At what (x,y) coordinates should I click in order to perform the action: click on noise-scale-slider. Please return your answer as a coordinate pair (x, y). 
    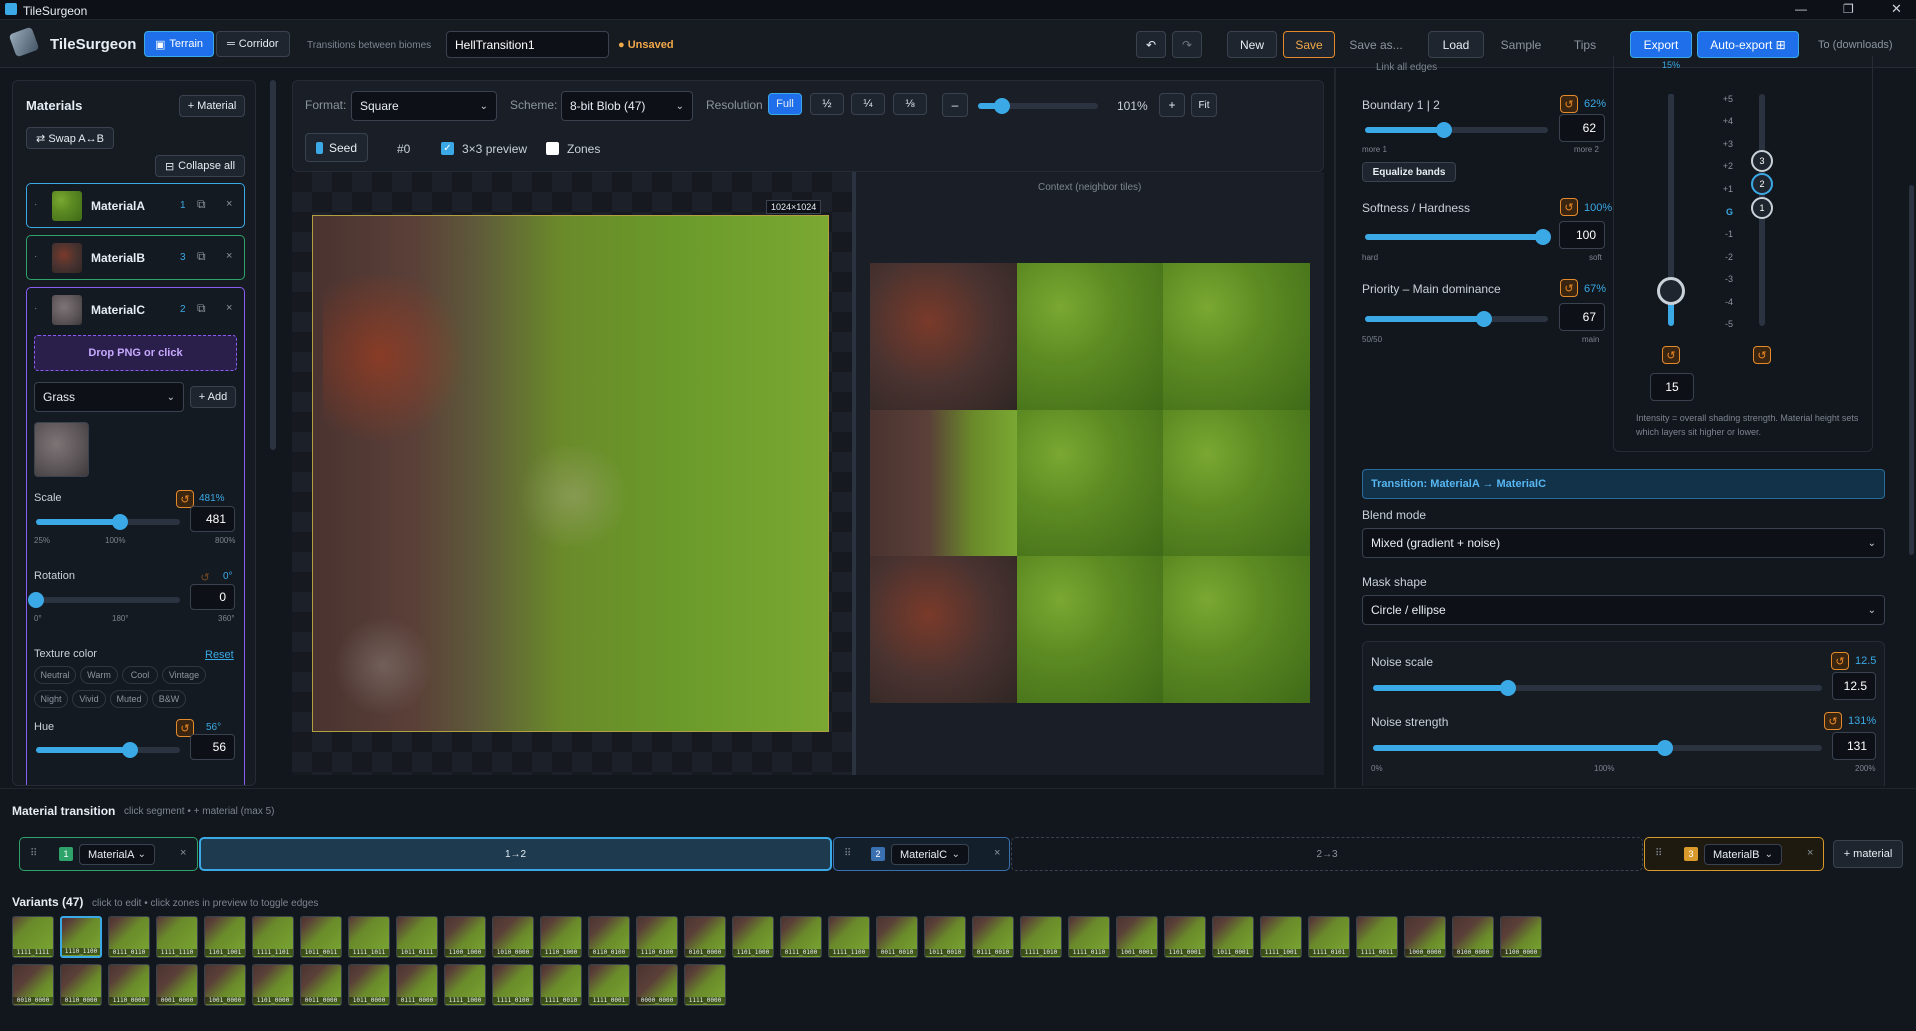
    Looking at the image, I should click on (1597, 688).